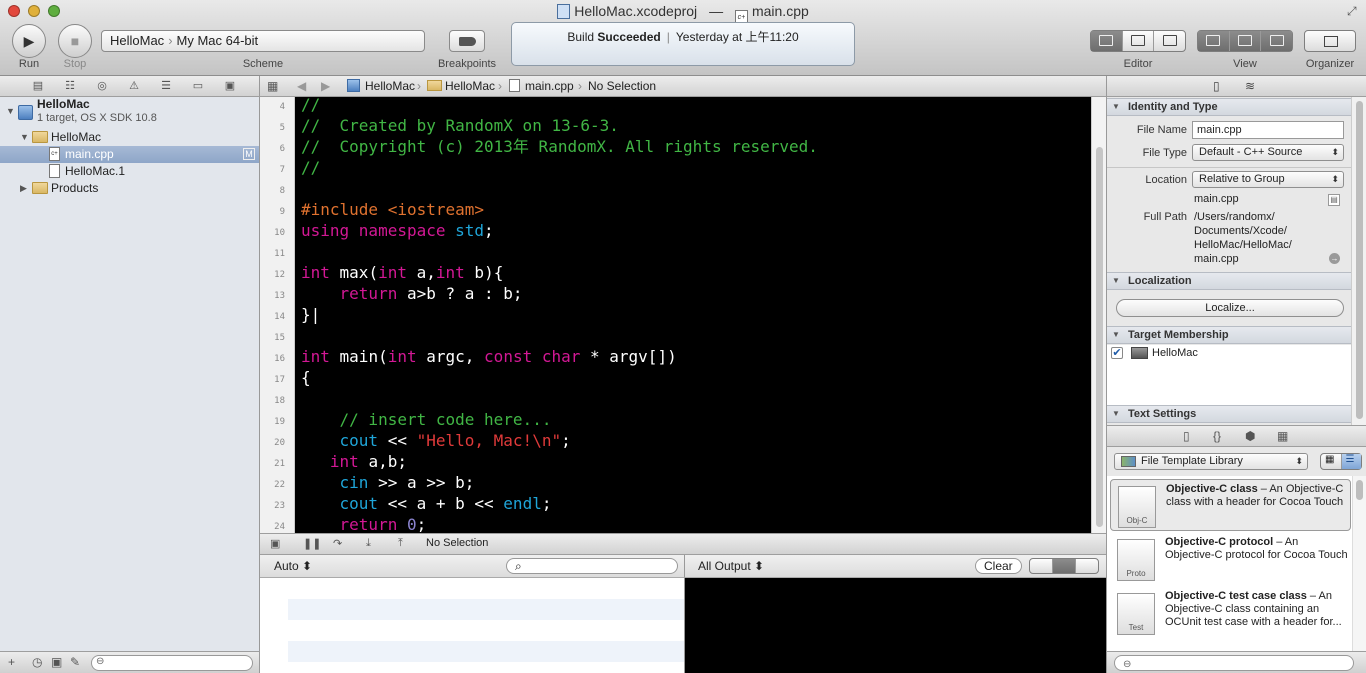 This screenshot has width=1366, height=673. What do you see at coordinates (38, 86) in the screenshot?
I see `project-navigator-icon: ▤` at bounding box center [38, 86].